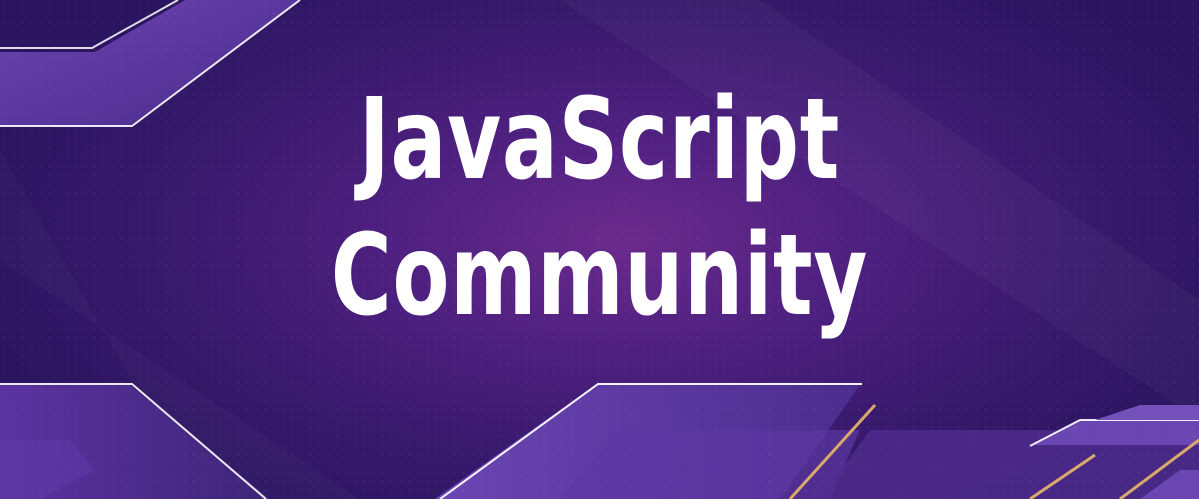 The height and width of the screenshot is (499, 1199). I want to click on banner-title-line-1: JavaScript, so click(599, 140).